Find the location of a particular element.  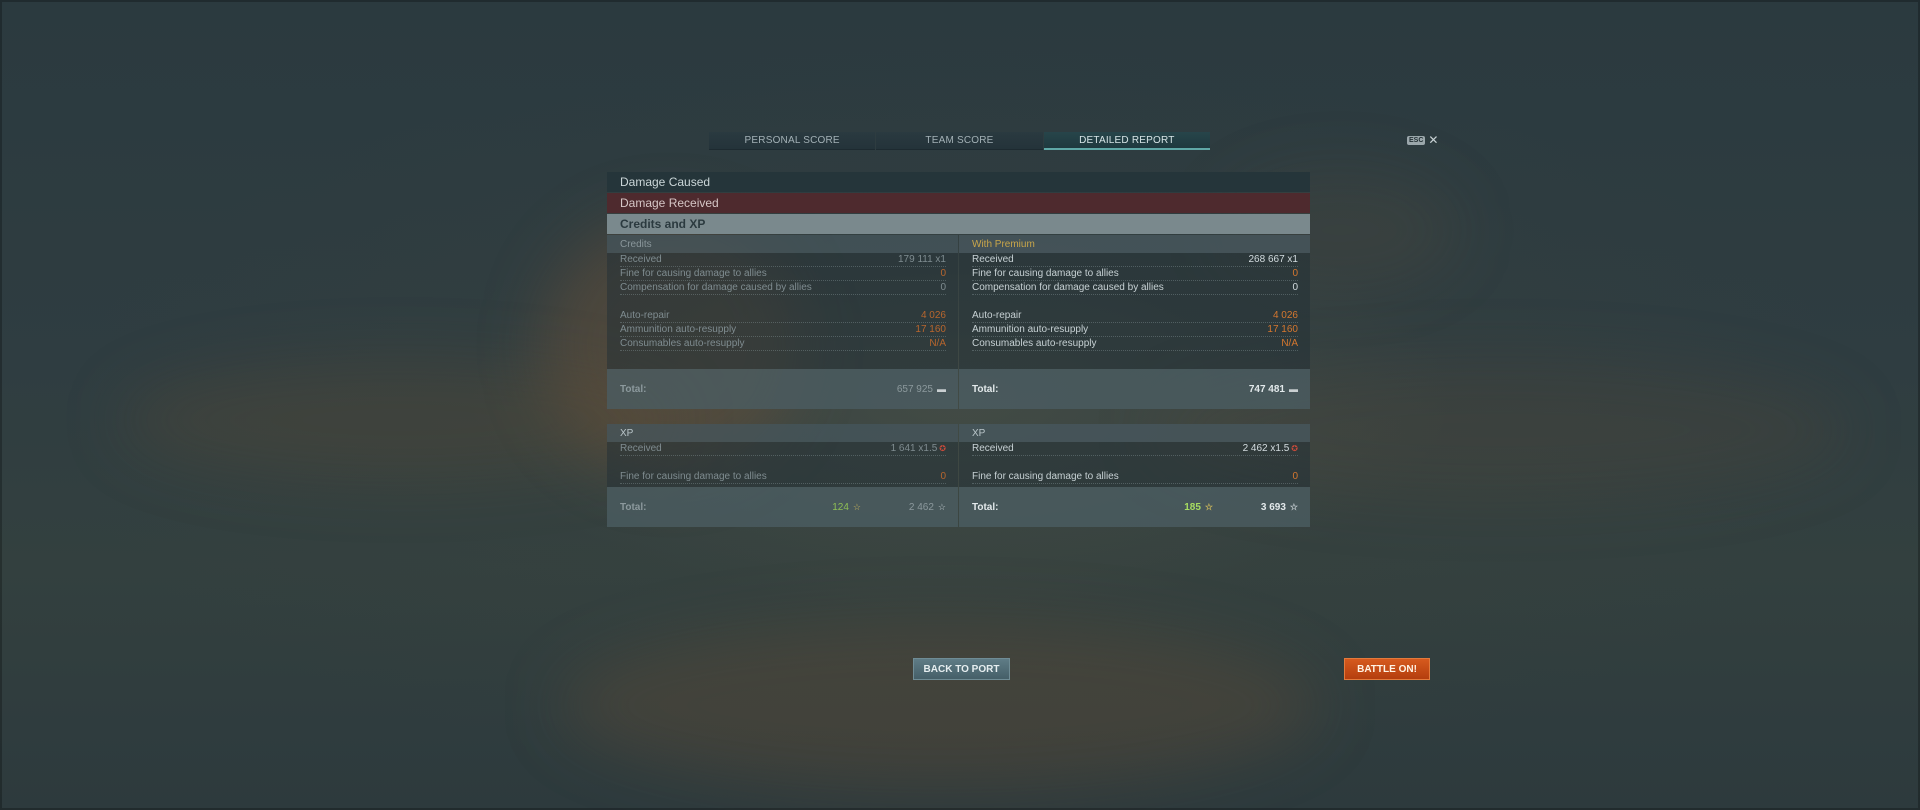

row-value: 1 641 x1.5 is located at coordinates (914, 448).